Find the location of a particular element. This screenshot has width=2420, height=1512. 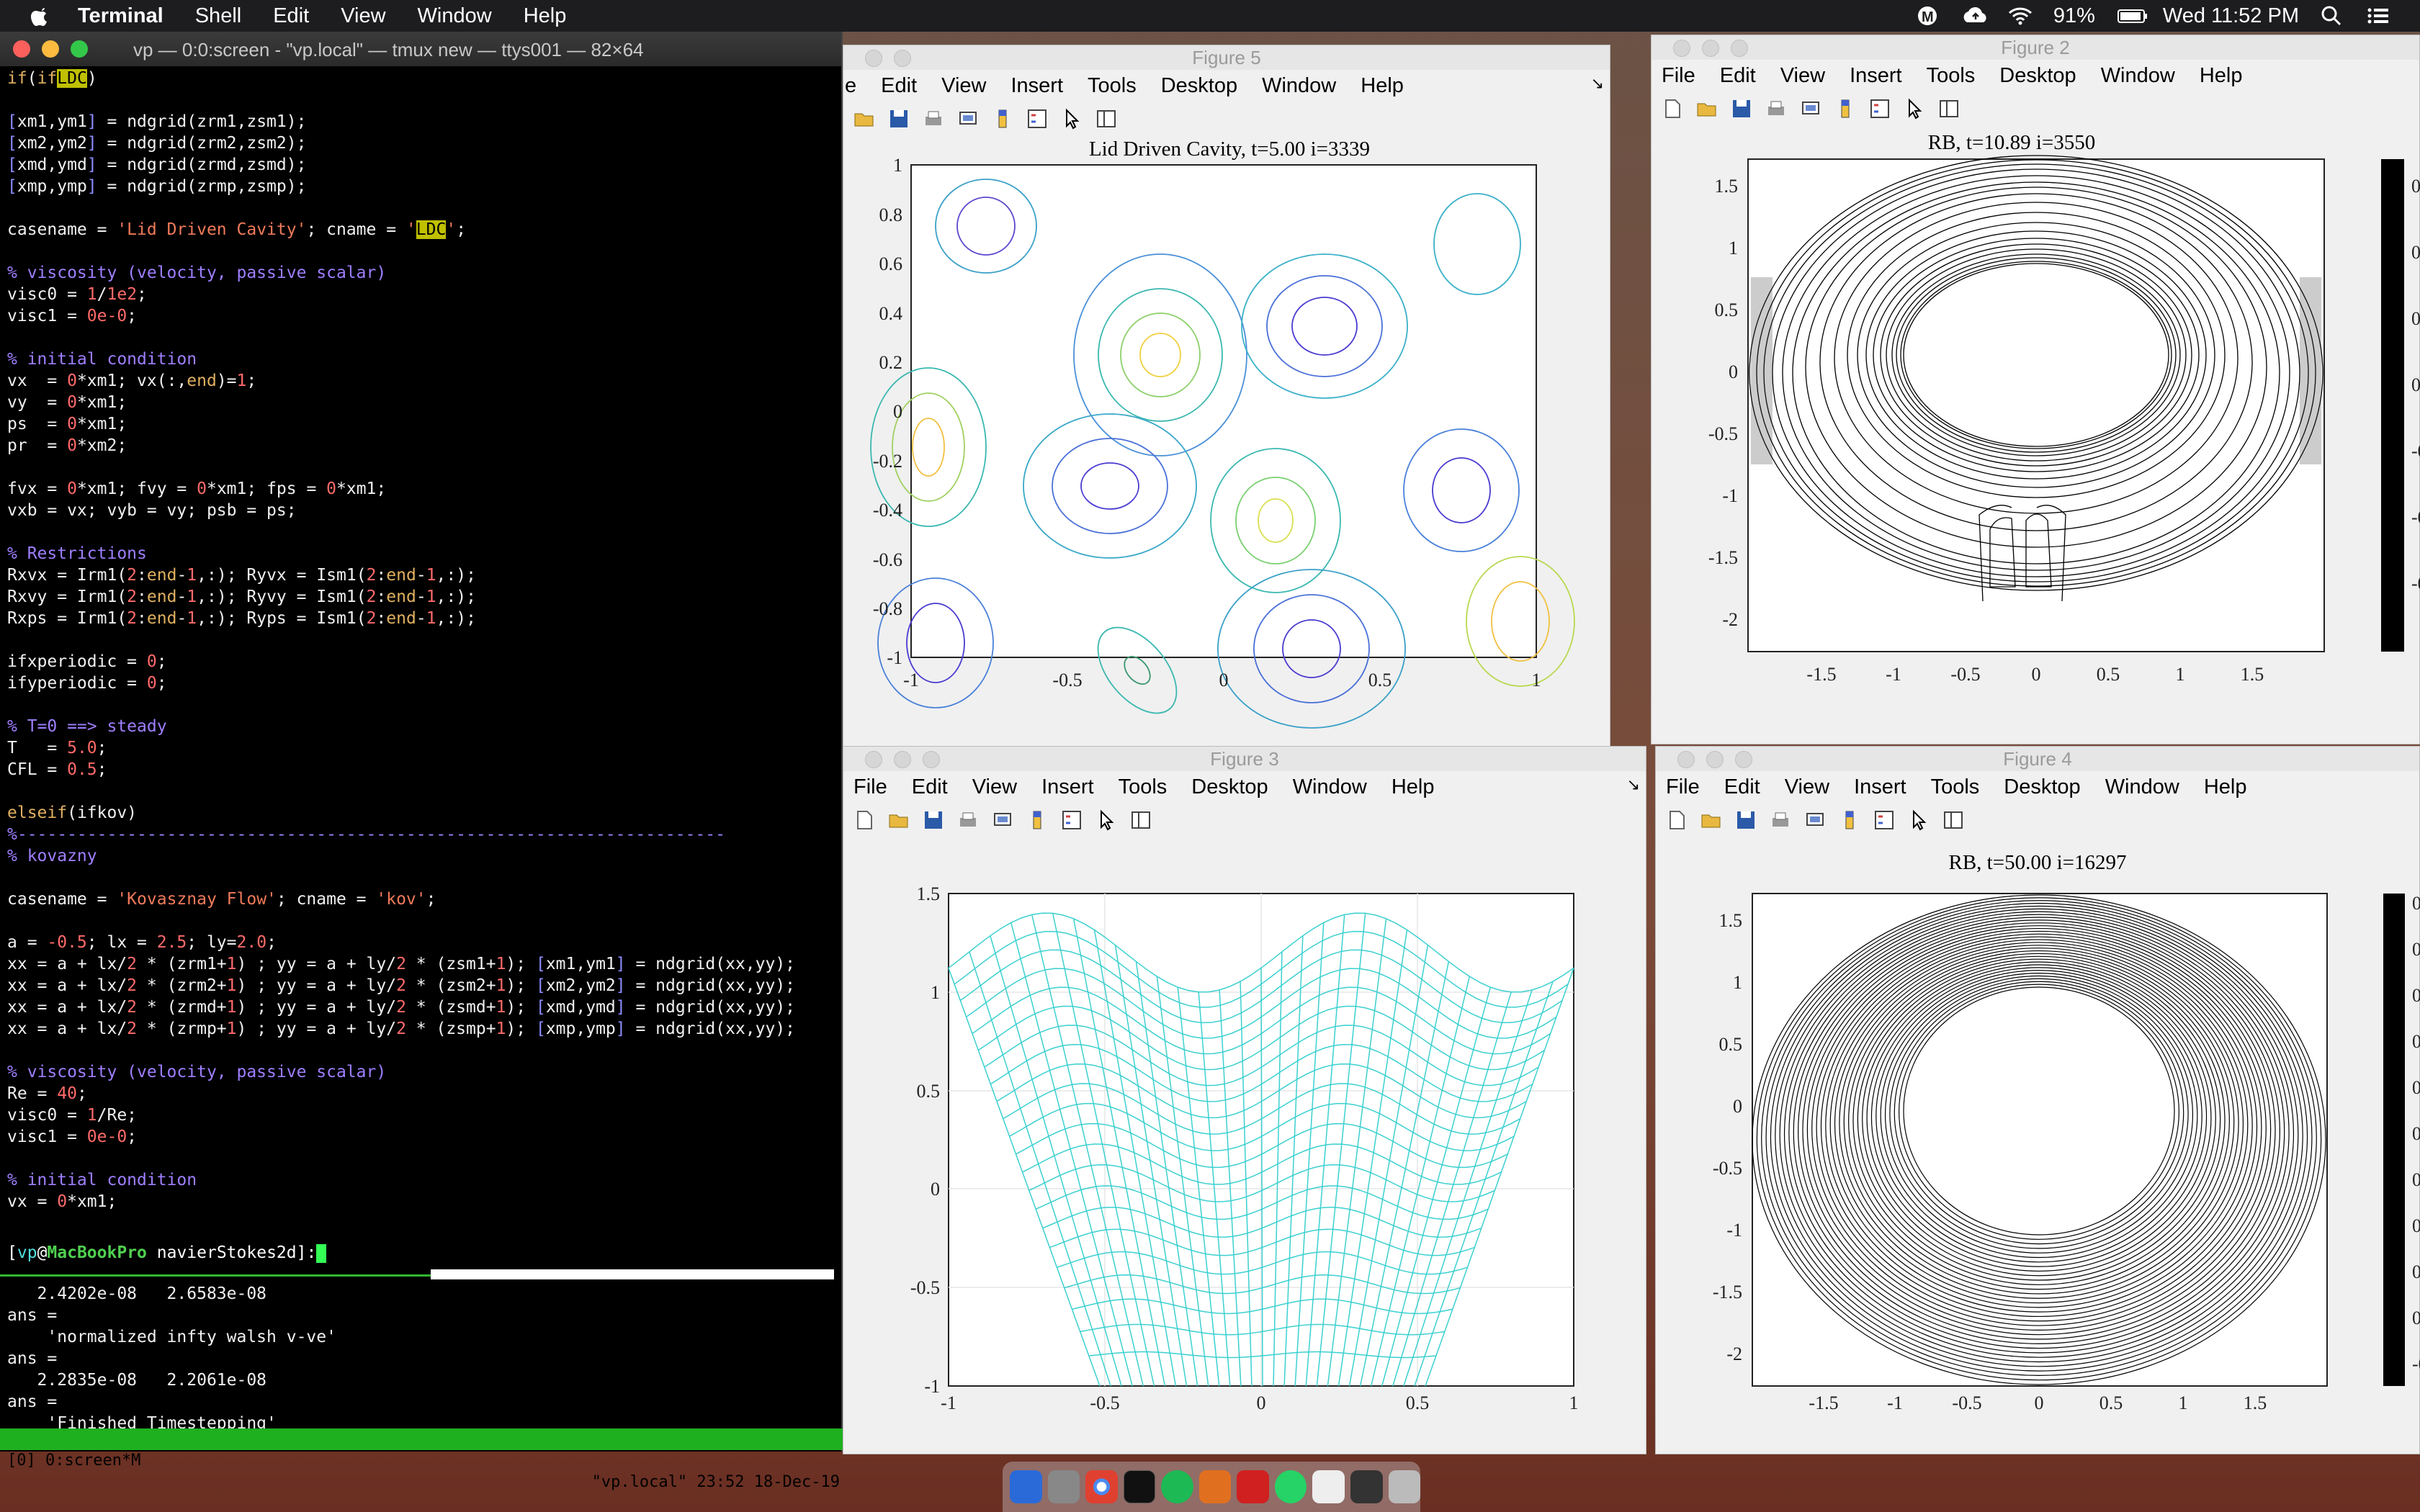

battery-icon is located at coordinates (2132, 16).